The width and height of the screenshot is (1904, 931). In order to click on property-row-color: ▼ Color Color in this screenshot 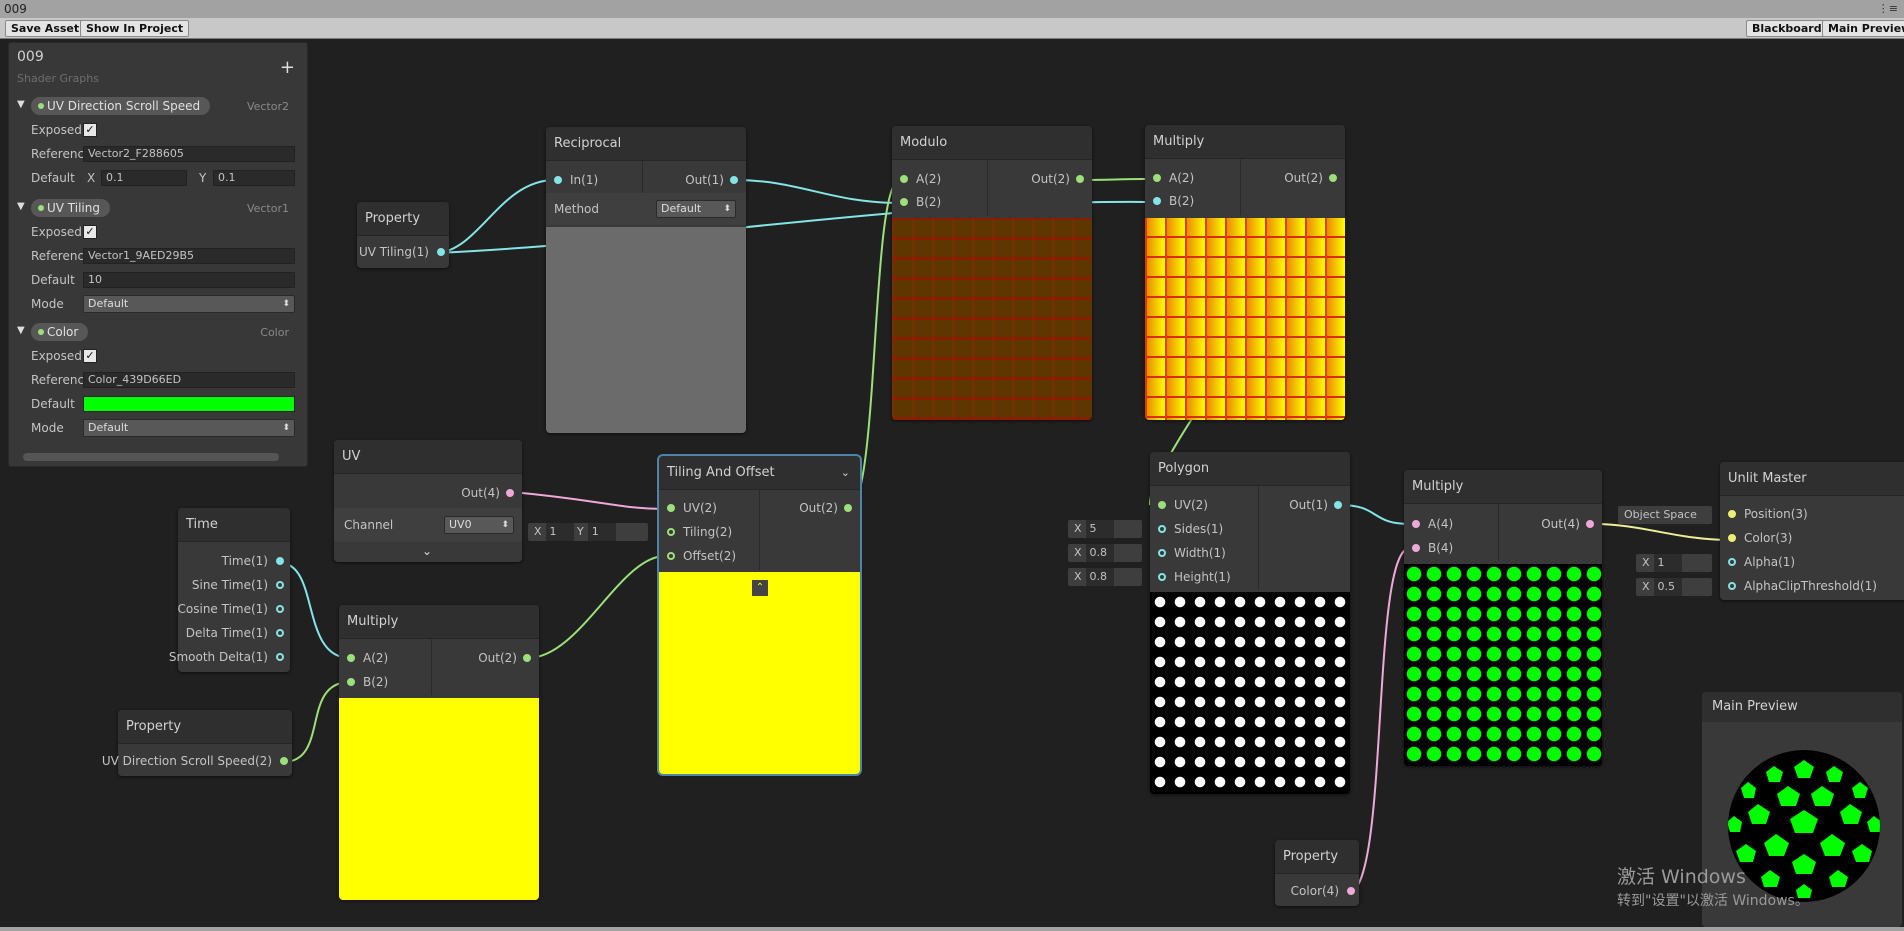, I will do `click(154, 332)`.